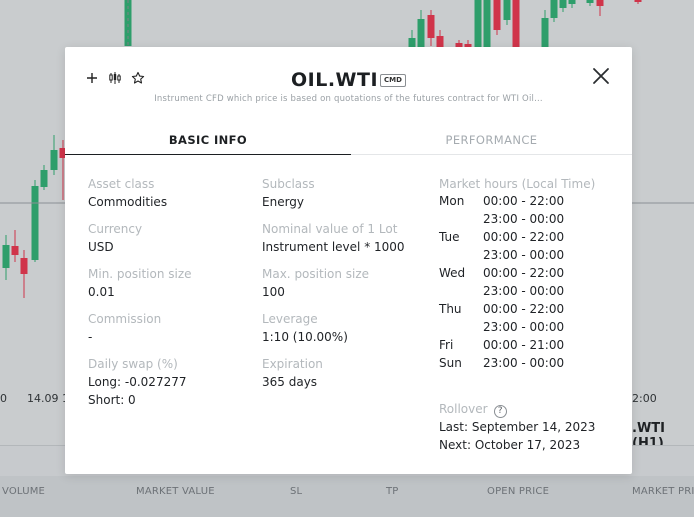 This screenshot has height=517, width=694. What do you see at coordinates (101, 292) in the screenshot?
I see `min-position-value: 0.01` at bounding box center [101, 292].